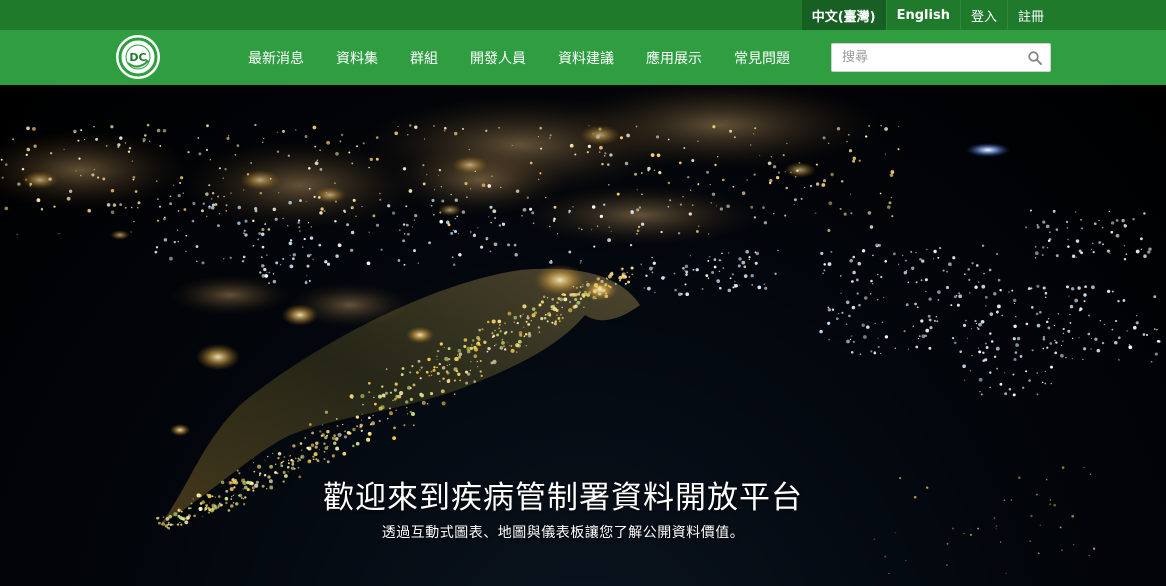 Image resolution: width=1166 pixels, height=586 pixels. Describe the element at coordinates (563, 533) in the screenshot. I see `hero-subtitle: 透過互動式圖表、地圖與儀表板讓您了解公開資料價值。` at that location.